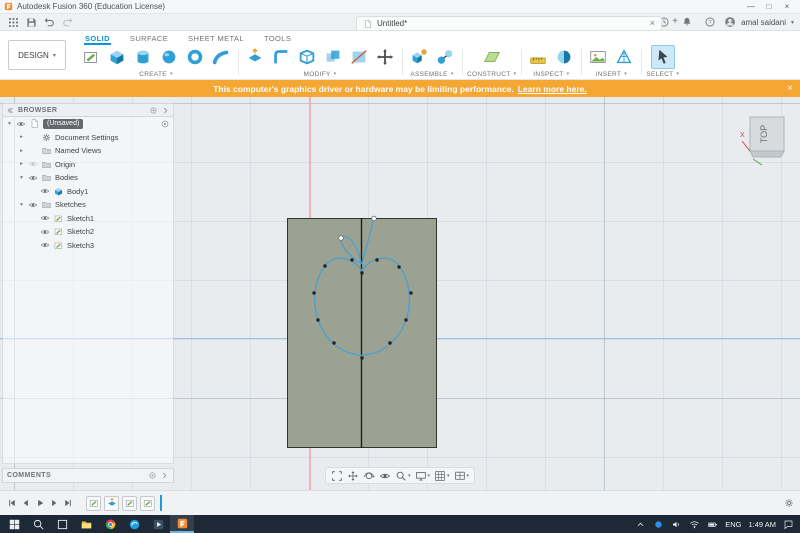  Describe the element at coordinates (37, 55) in the screenshot. I see `workspace-switcher: DESIGN ▾` at that location.